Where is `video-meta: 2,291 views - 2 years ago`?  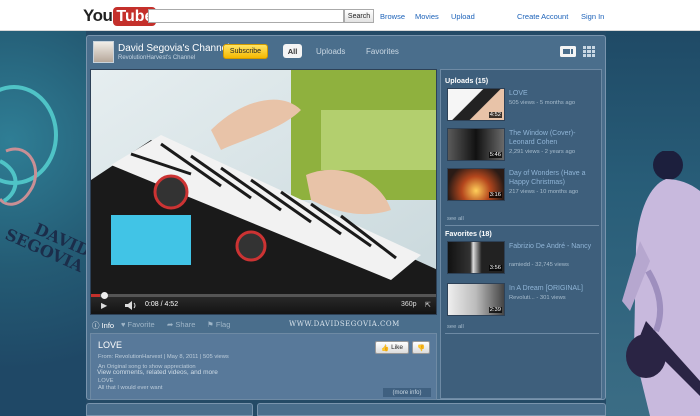 video-meta: 2,291 views - 2 years ago is located at coordinates (542, 152).